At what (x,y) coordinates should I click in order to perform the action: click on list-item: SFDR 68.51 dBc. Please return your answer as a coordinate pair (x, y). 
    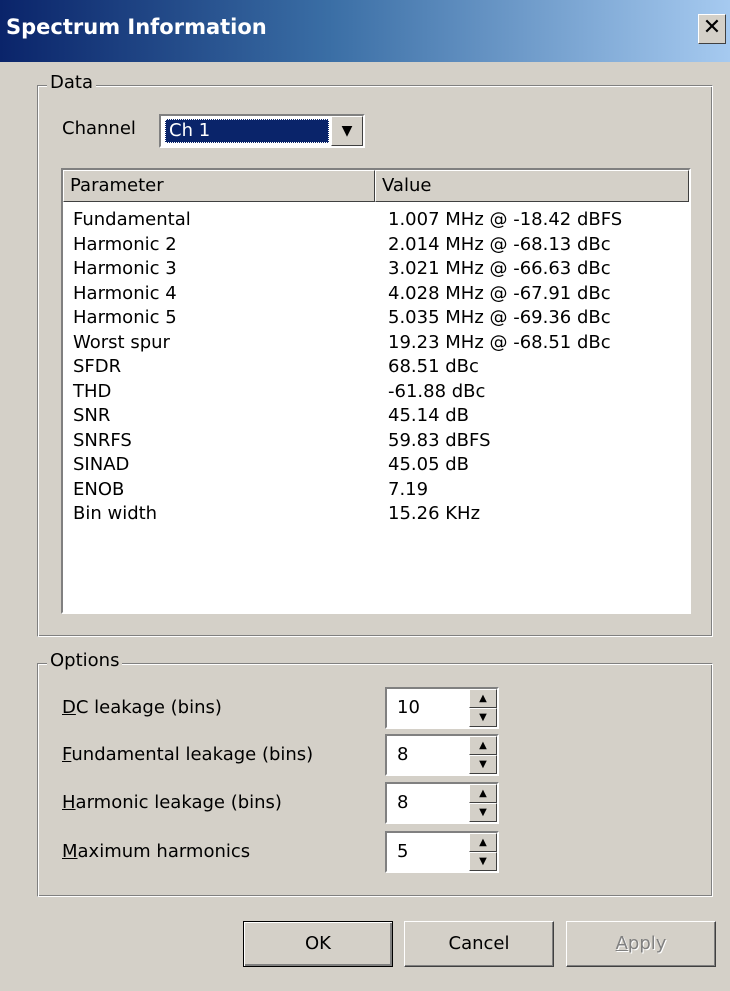
    Looking at the image, I should click on (376, 367).